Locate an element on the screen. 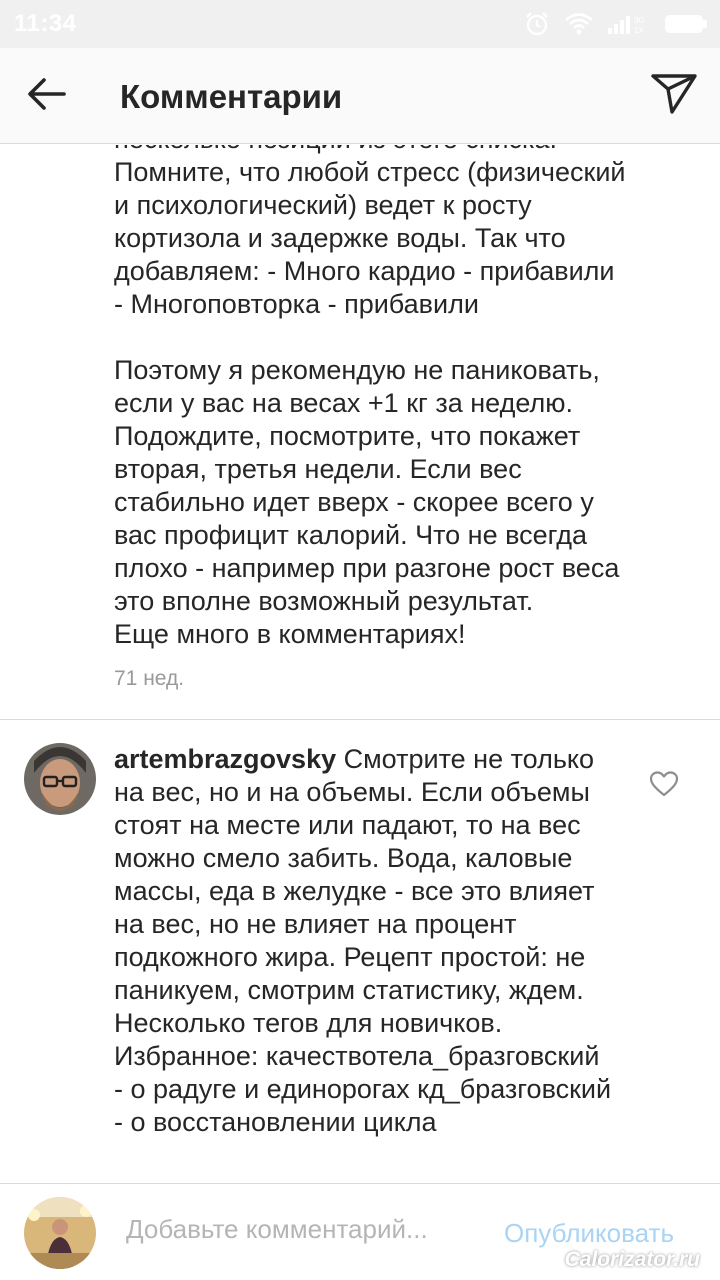 The height and width of the screenshot is (1280, 720). paper-plane-icon is located at coordinates (674, 96).